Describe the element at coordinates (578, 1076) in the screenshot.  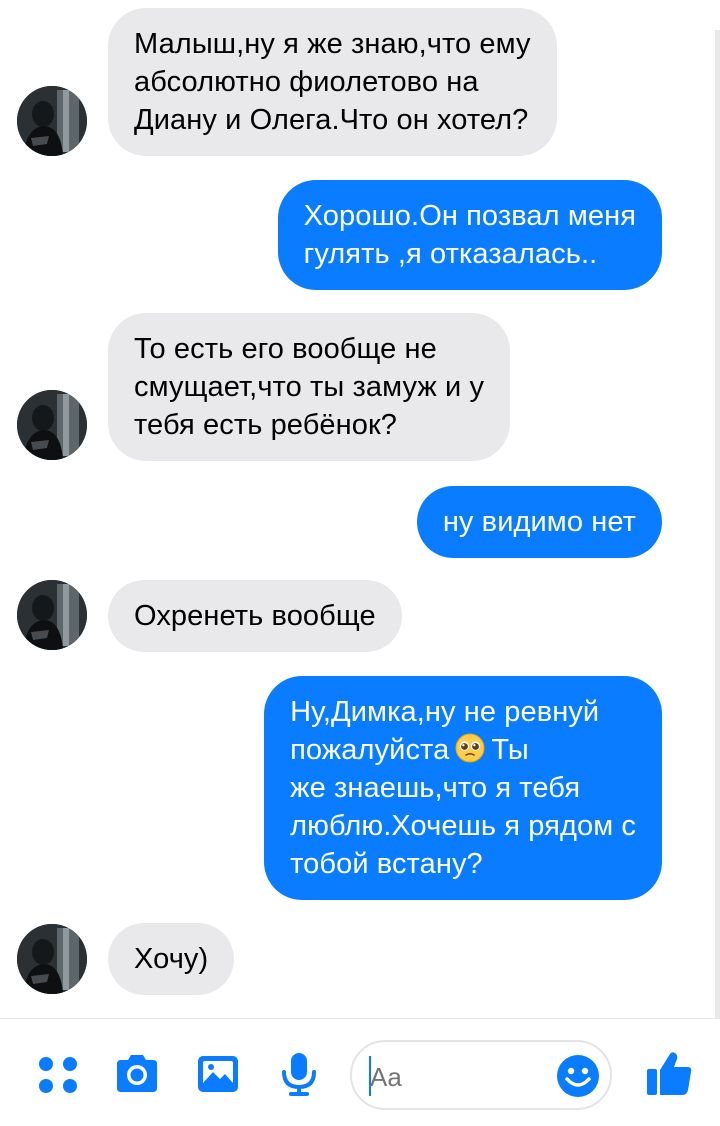
I see `emoji-icon` at that location.